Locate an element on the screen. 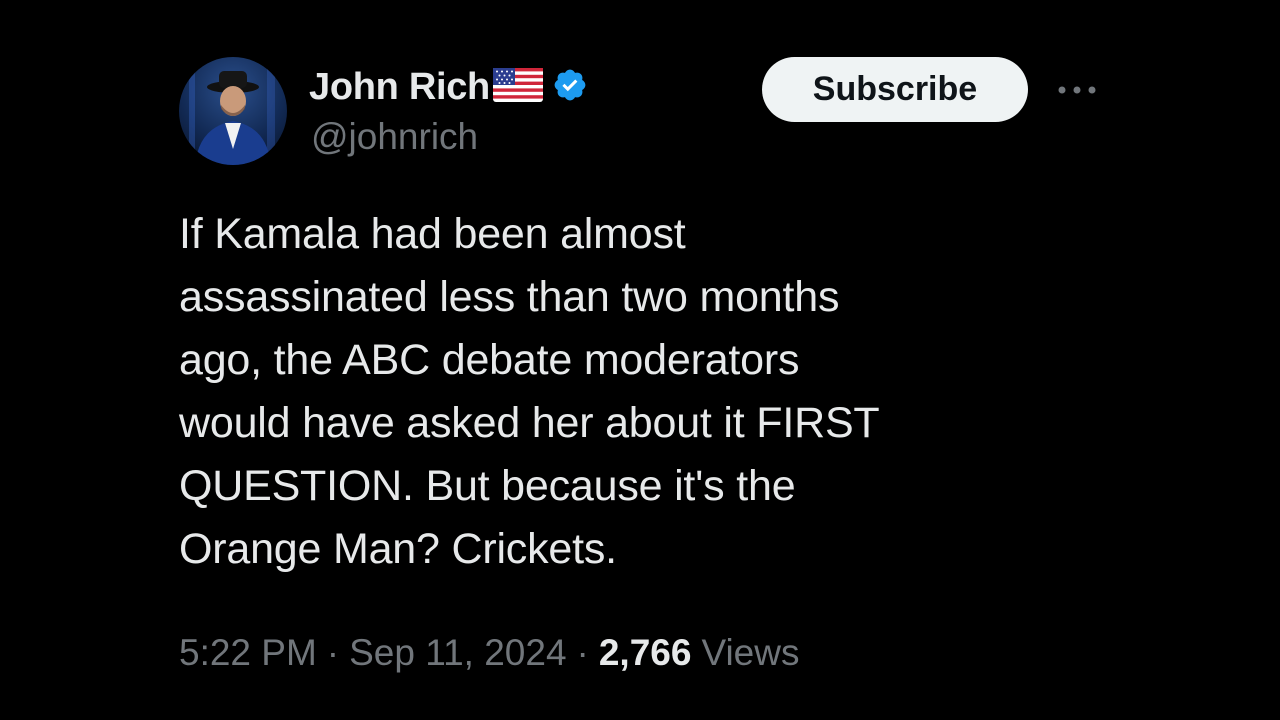  tweet-meta: 5:22 PM · Sep 11, 2024 · 2,766 Views is located at coordinates (489, 653).